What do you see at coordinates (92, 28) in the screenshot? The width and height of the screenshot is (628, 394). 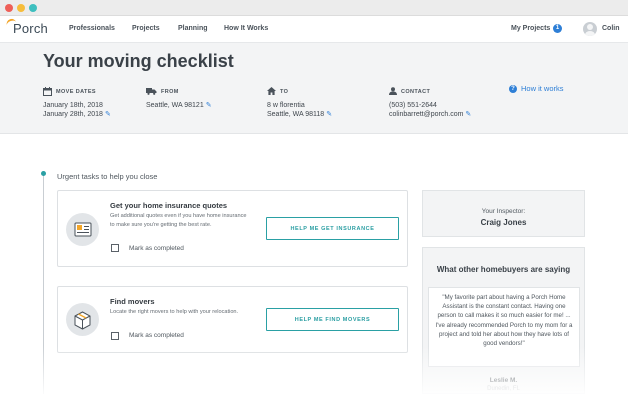 I see `nav-professionals: Professionals` at bounding box center [92, 28].